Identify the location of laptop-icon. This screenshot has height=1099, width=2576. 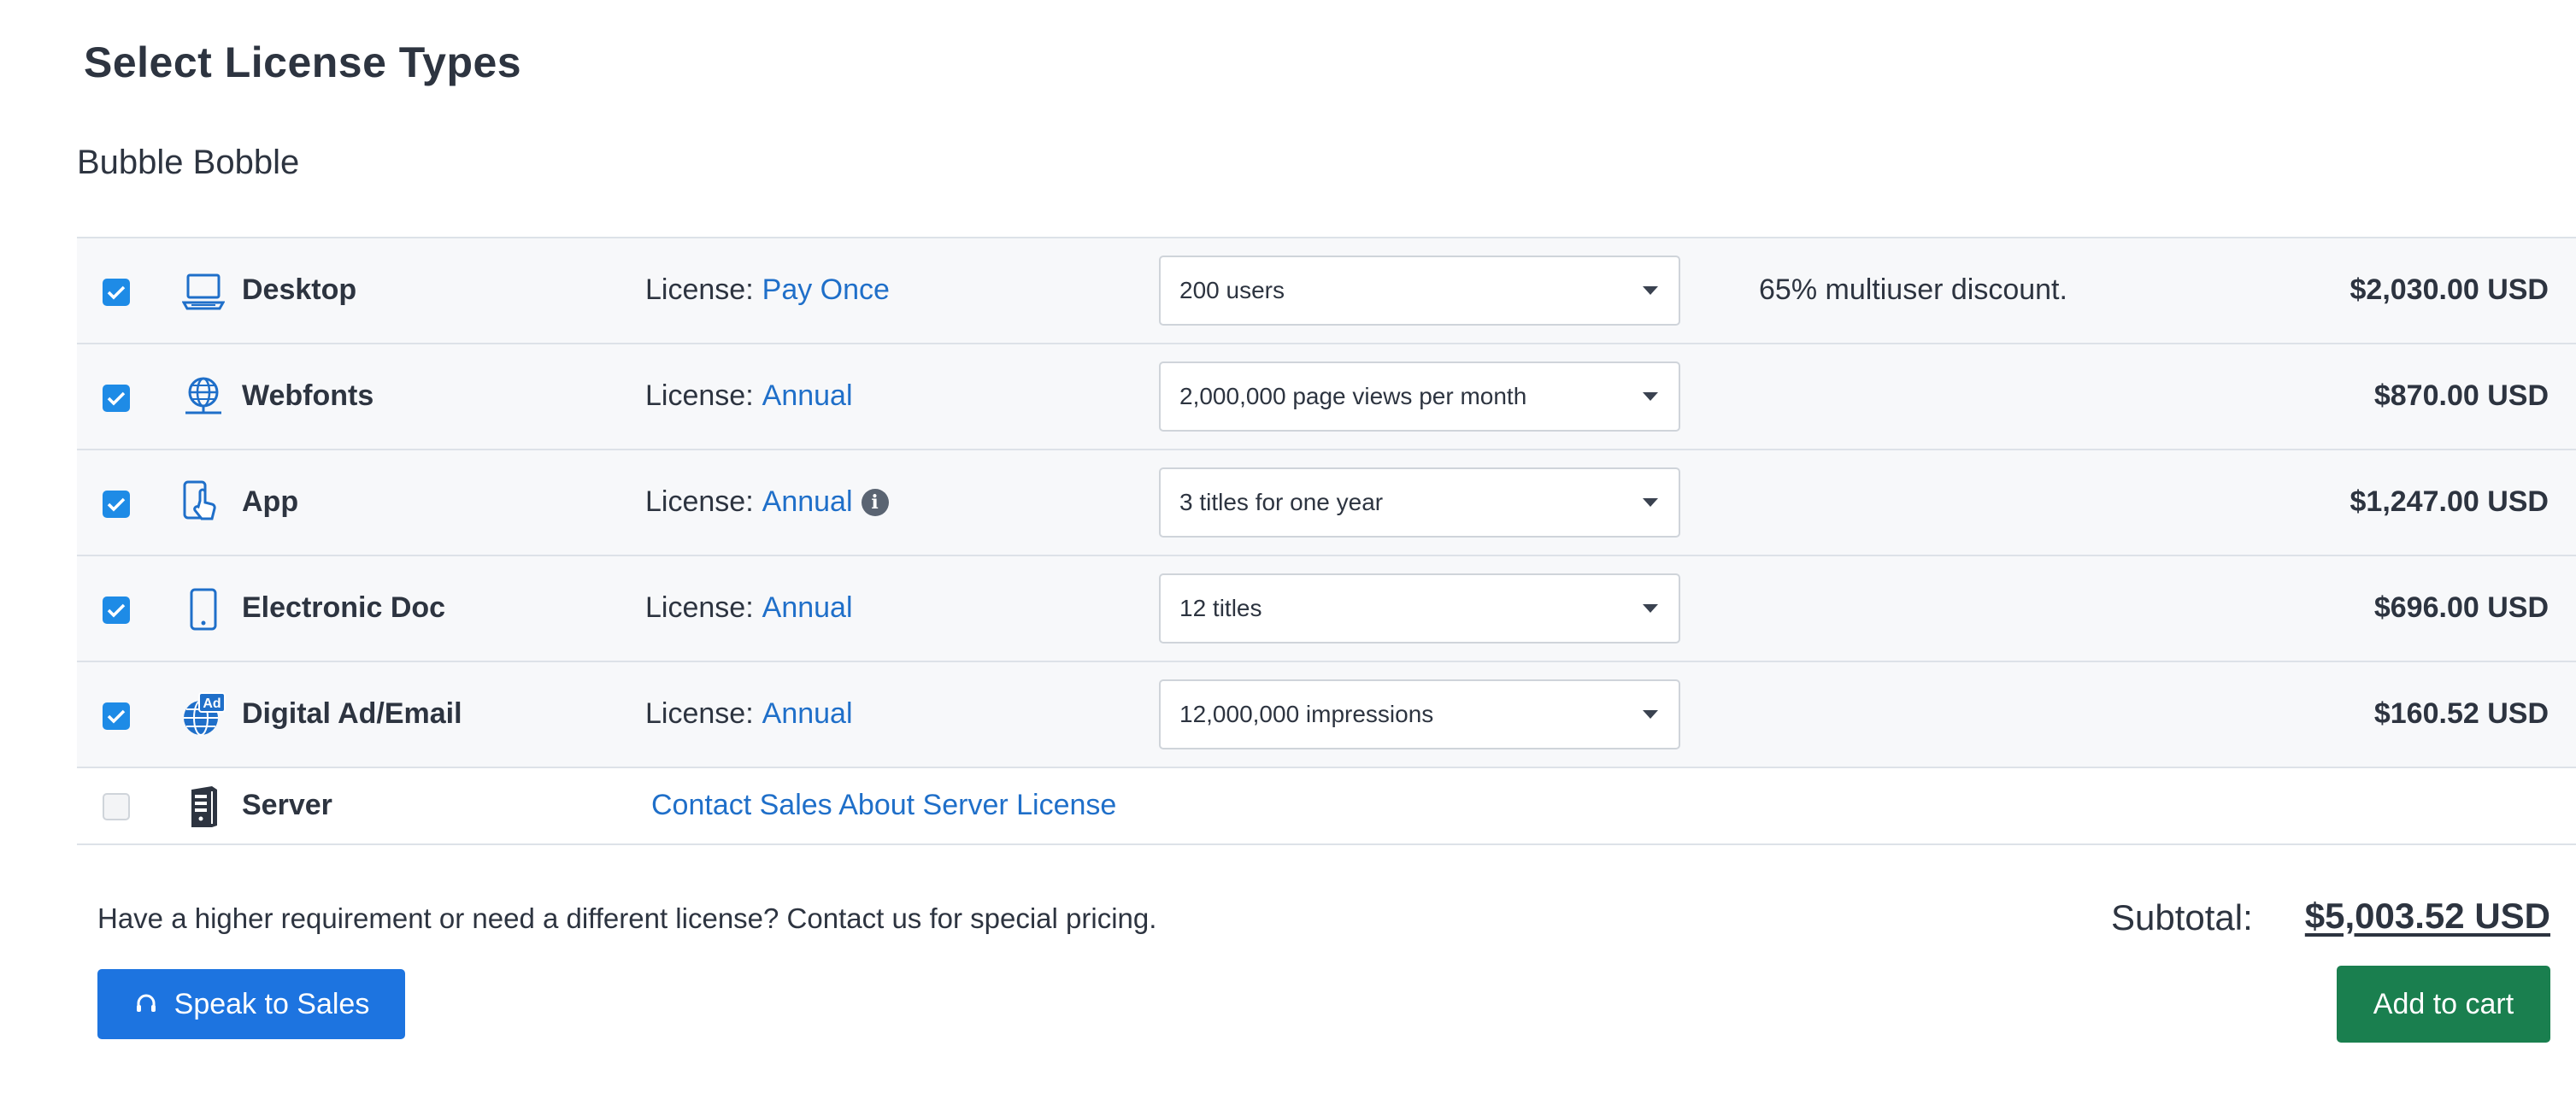
(203, 291).